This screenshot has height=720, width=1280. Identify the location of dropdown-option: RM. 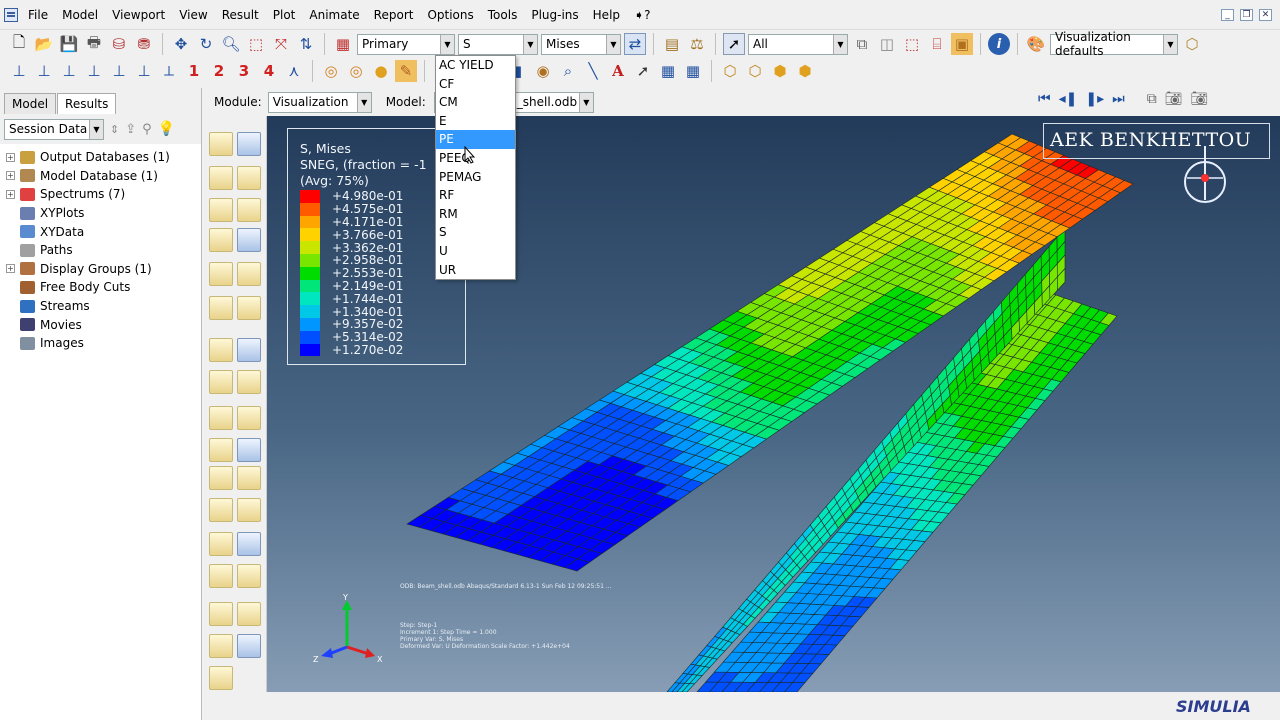
(475, 214).